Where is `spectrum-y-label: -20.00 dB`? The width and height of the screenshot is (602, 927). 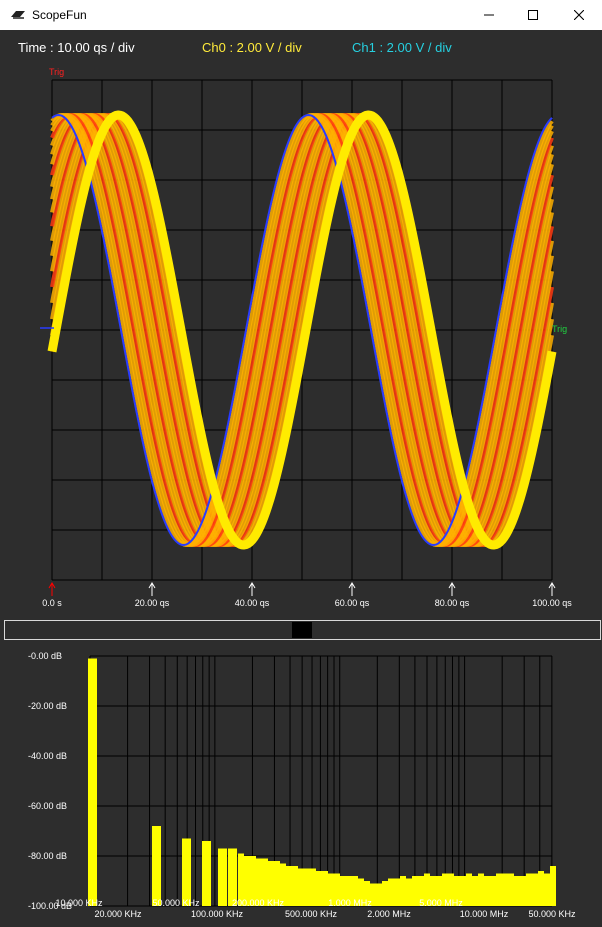 spectrum-y-label: -20.00 dB is located at coordinates (47, 706).